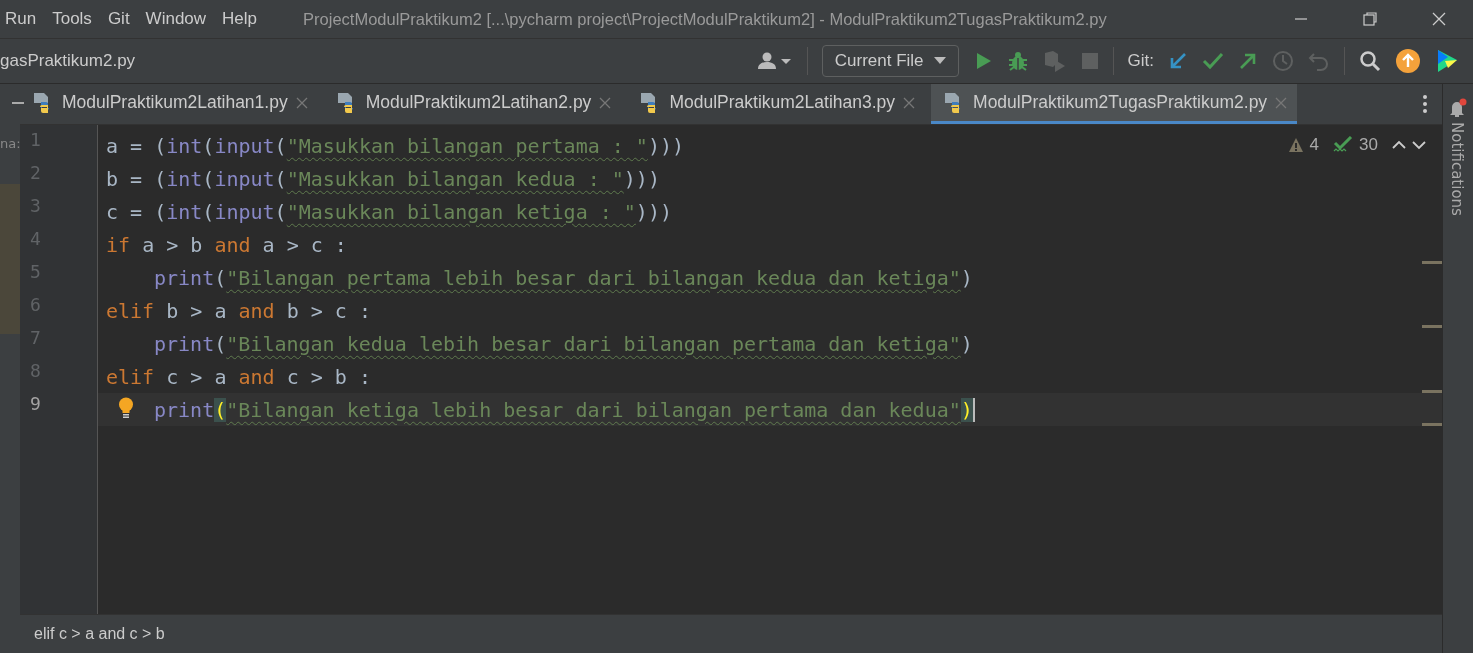 This screenshot has width=1473, height=653. I want to click on code-line: if a > b and a > c :, so click(226, 244).